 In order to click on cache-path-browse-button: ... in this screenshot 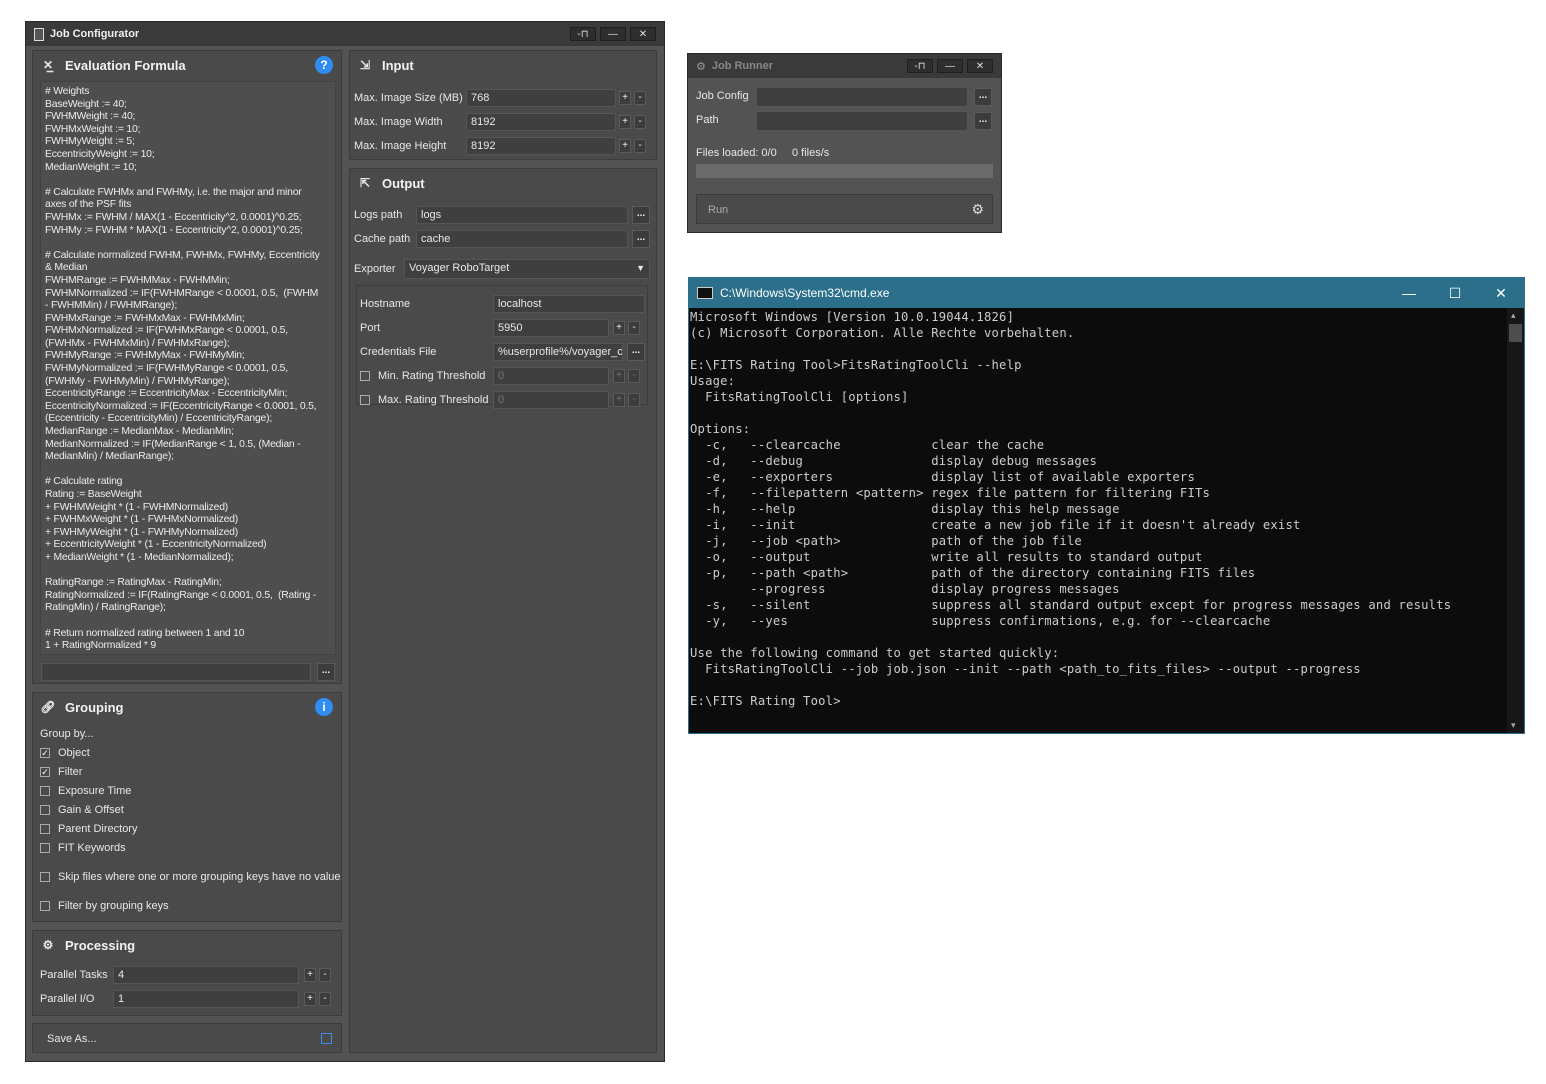, I will do `click(641, 239)`.